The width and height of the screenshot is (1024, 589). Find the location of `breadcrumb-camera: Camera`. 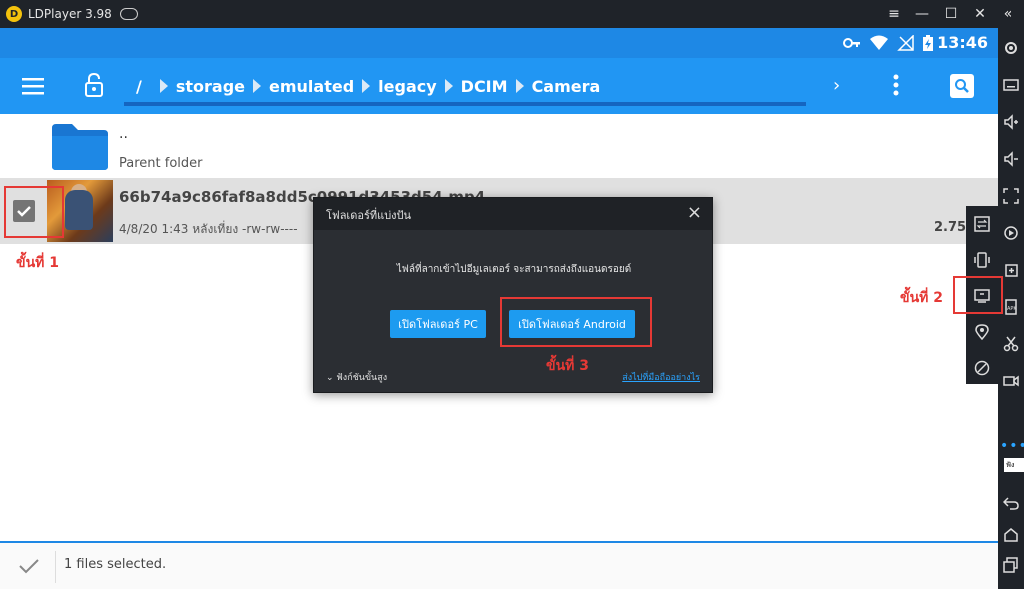

breadcrumb-camera: Camera is located at coordinates (566, 86).